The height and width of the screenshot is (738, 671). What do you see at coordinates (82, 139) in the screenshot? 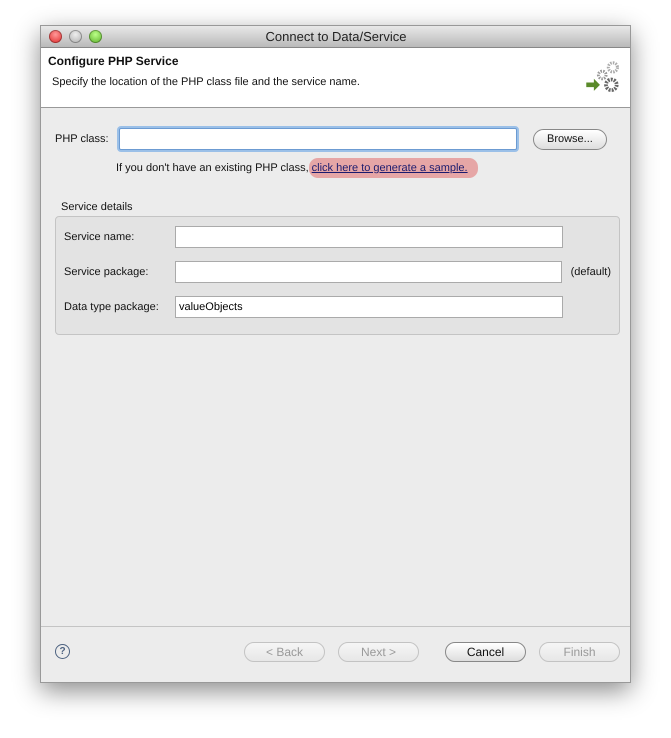
I see `field-label: PHP class:` at bounding box center [82, 139].